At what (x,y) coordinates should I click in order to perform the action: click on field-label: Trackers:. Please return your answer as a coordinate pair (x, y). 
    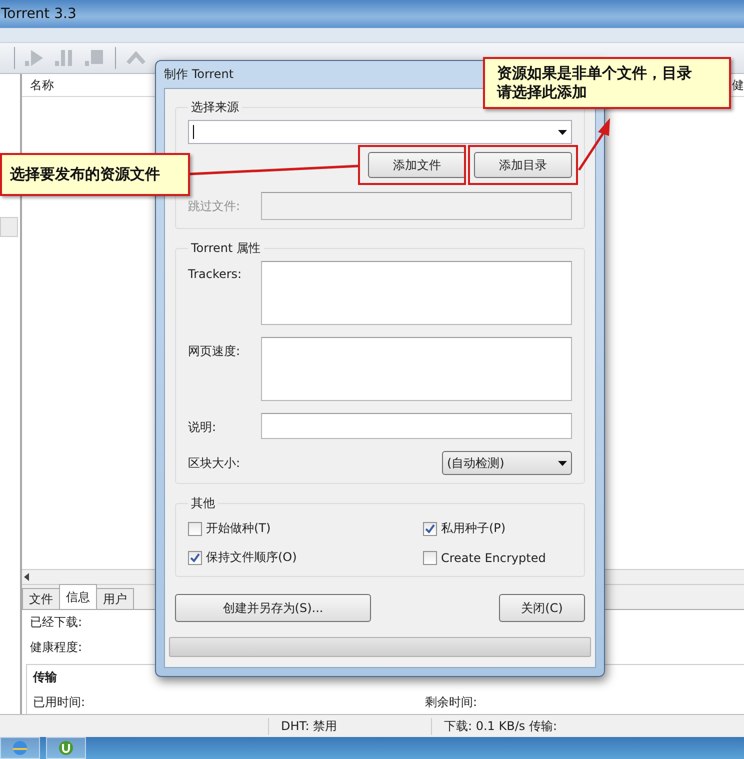
    Looking at the image, I should click on (215, 273).